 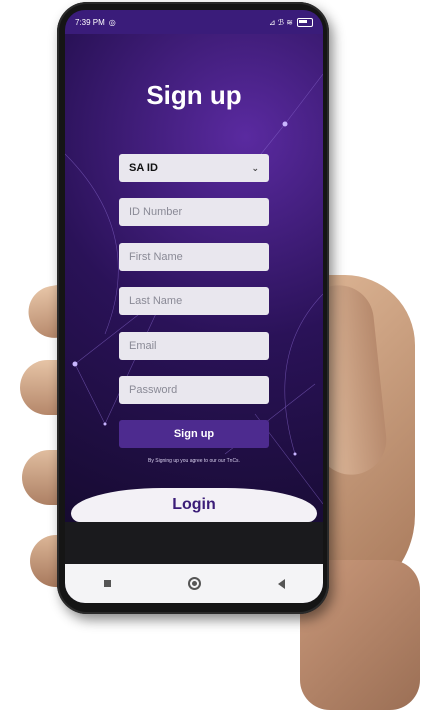 I want to click on system-nav-bar, so click(x=194, y=583).